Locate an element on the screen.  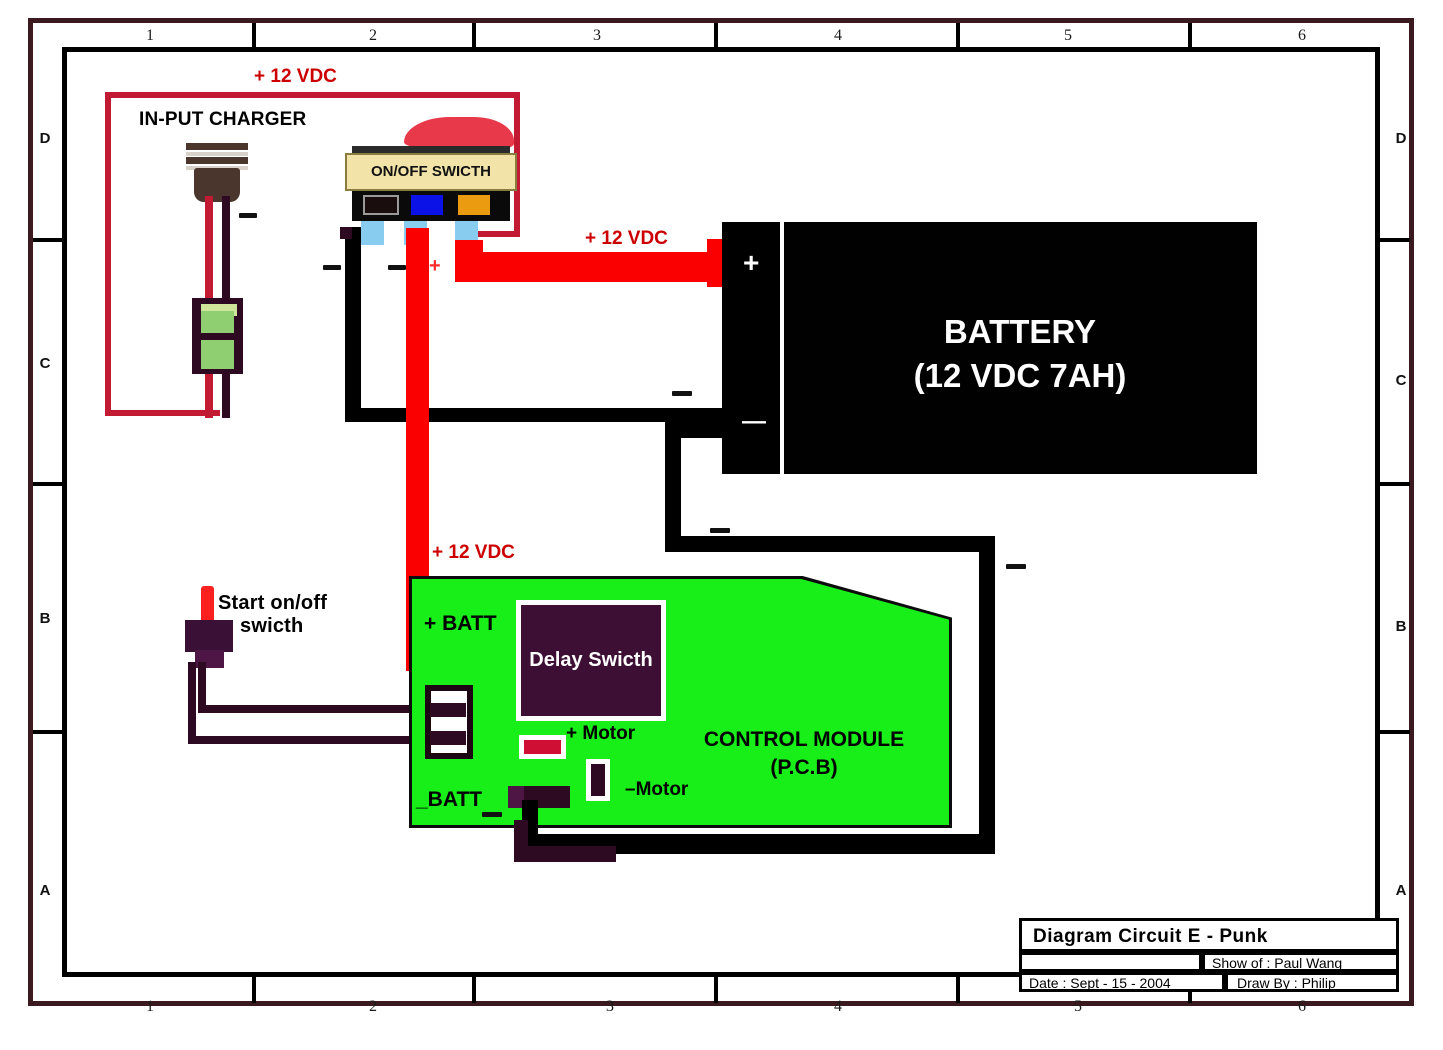
wire-negative-to-battery is located at coordinates (535, 415).